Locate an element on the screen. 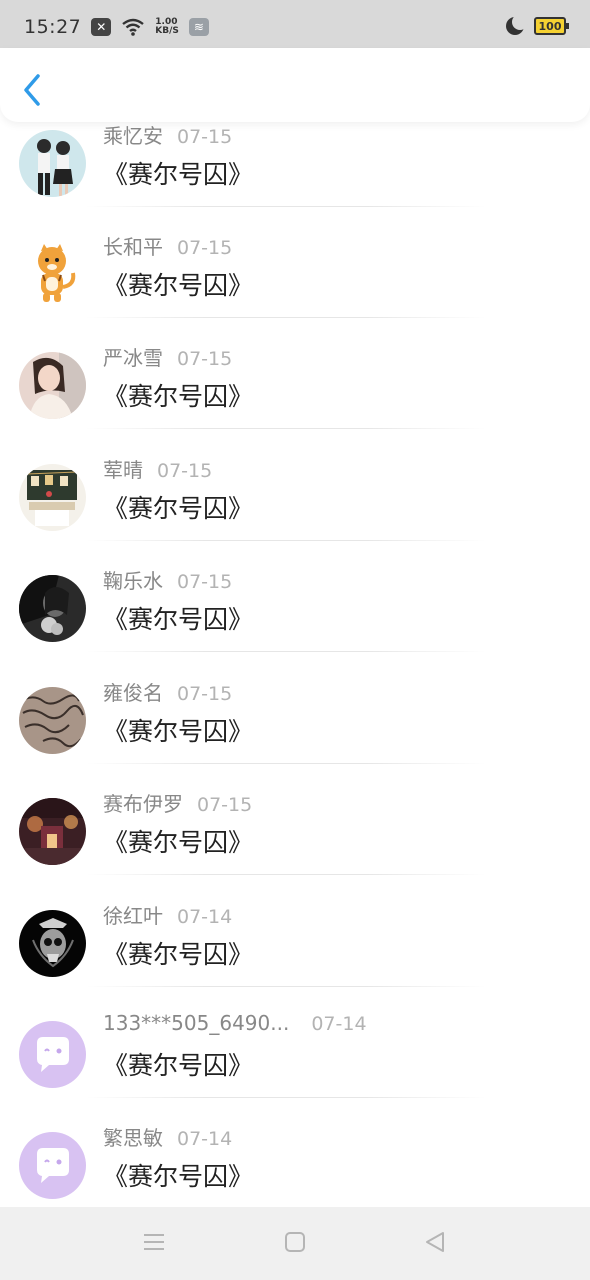 The height and width of the screenshot is (1280, 590). sender-name: 严冰雪 07-15 is located at coordinates (168, 358).